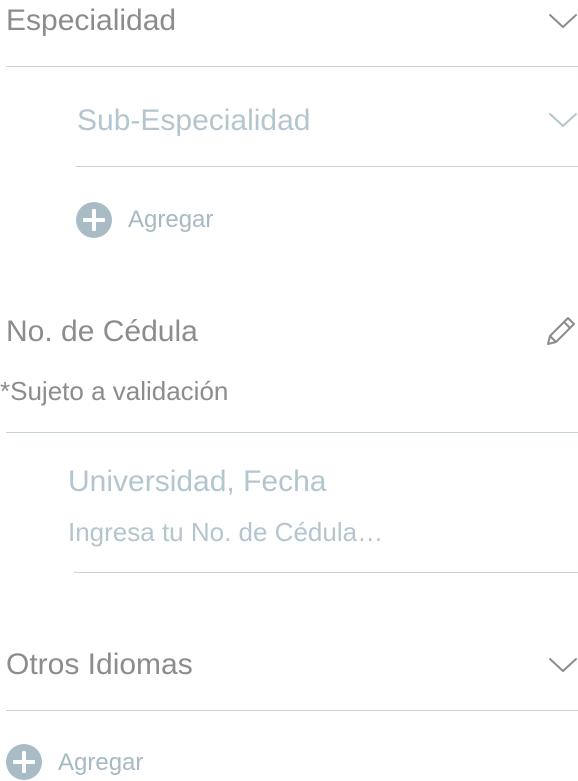 The height and width of the screenshot is (781, 578). What do you see at coordinates (560, 332) in the screenshot?
I see `pencil-icon` at bounding box center [560, 332].